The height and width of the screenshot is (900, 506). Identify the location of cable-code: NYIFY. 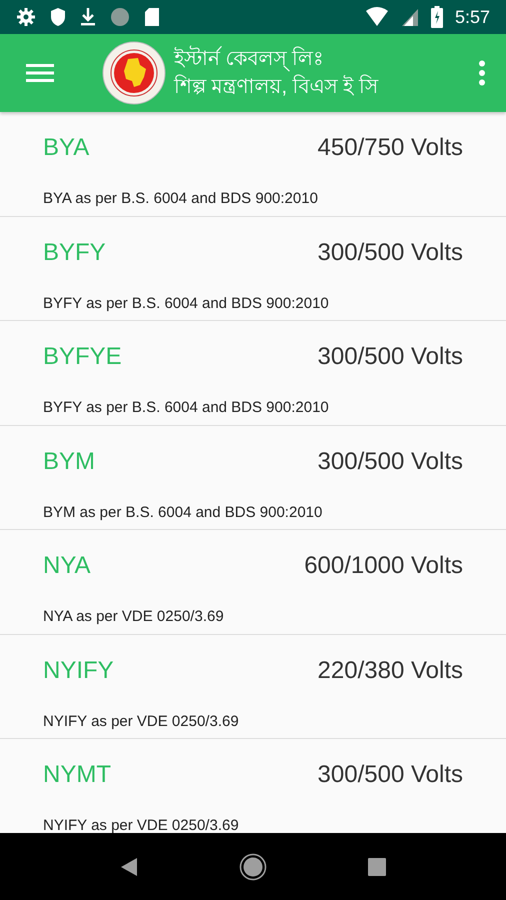
(78, 670).